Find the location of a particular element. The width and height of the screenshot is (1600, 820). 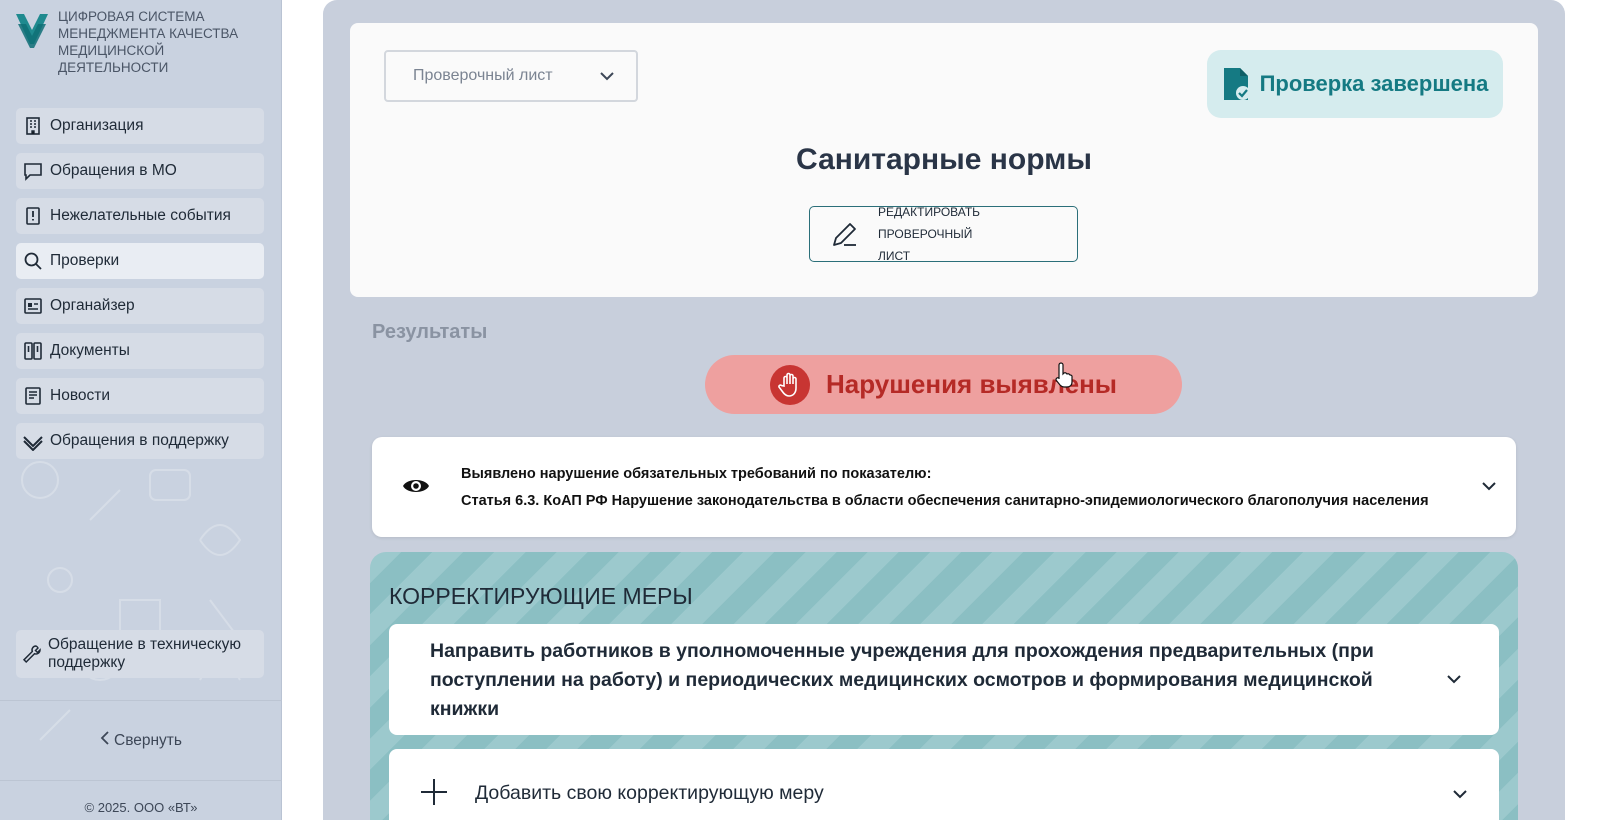

sidebar-item-label: Новости is located at coordinates (80, 395).